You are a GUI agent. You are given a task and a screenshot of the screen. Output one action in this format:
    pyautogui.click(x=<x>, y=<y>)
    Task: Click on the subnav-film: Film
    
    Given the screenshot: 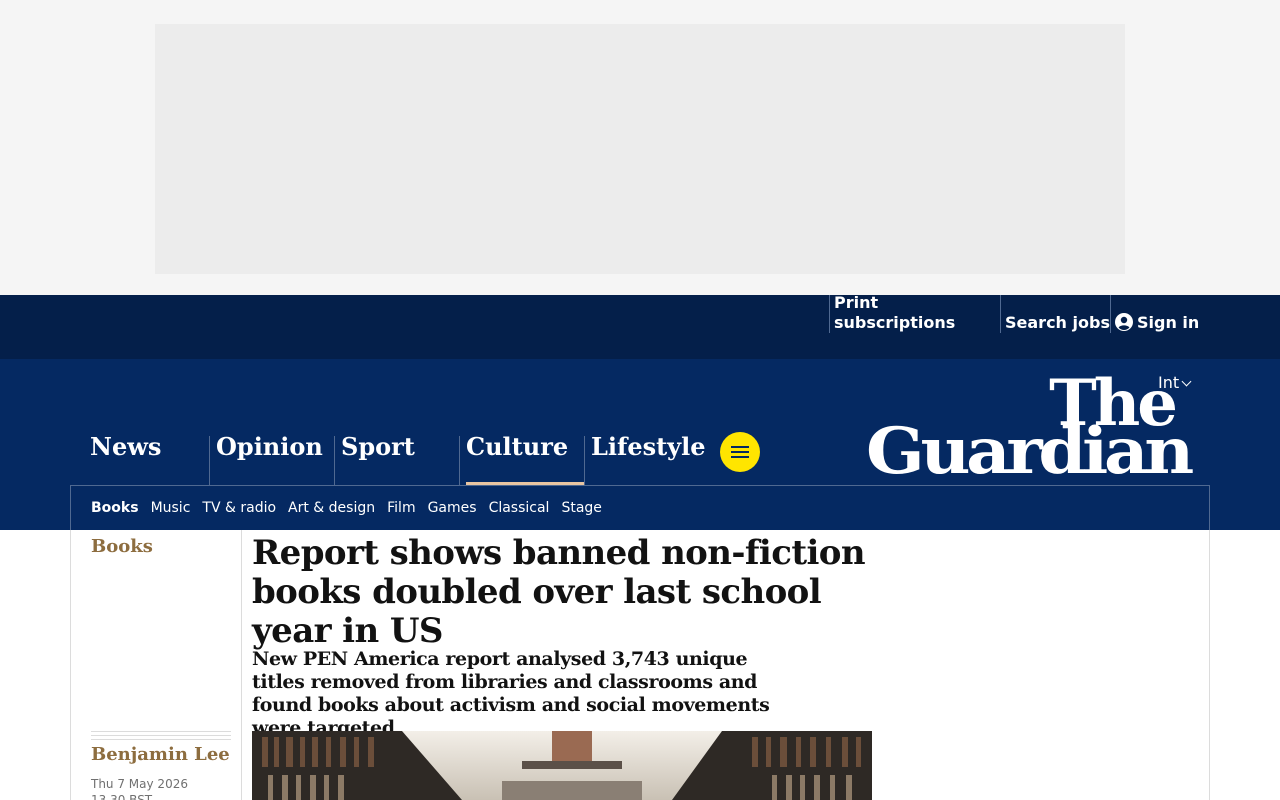 What is the action you would take?
    pyautogui.click(x=401, y=508)
    